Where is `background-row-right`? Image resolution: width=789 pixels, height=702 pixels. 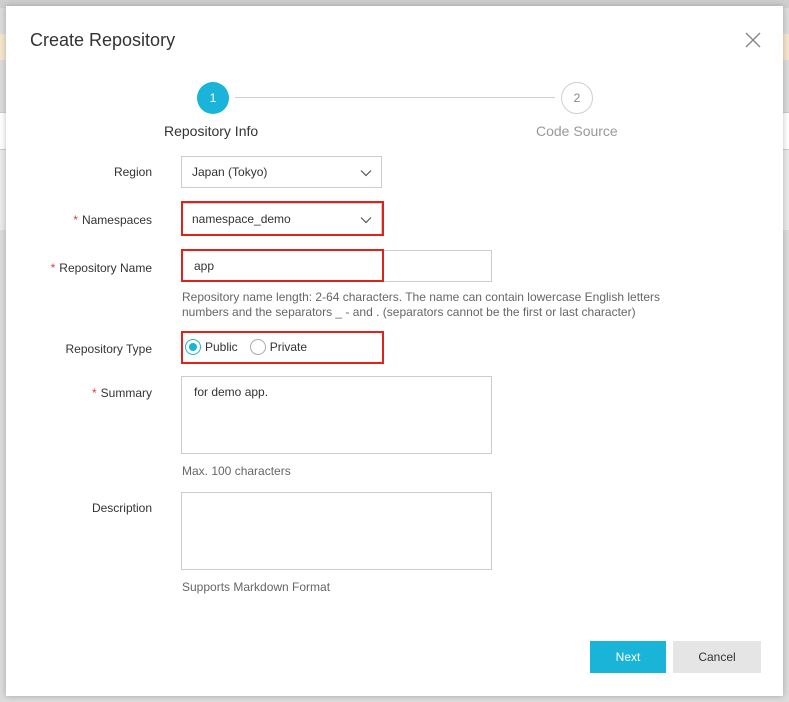
background-row-right is located at coordinates (786, 131).